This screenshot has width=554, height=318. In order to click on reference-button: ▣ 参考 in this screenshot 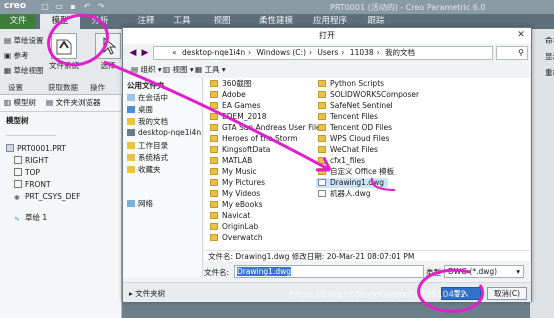, I will do `click(16, 55)`.